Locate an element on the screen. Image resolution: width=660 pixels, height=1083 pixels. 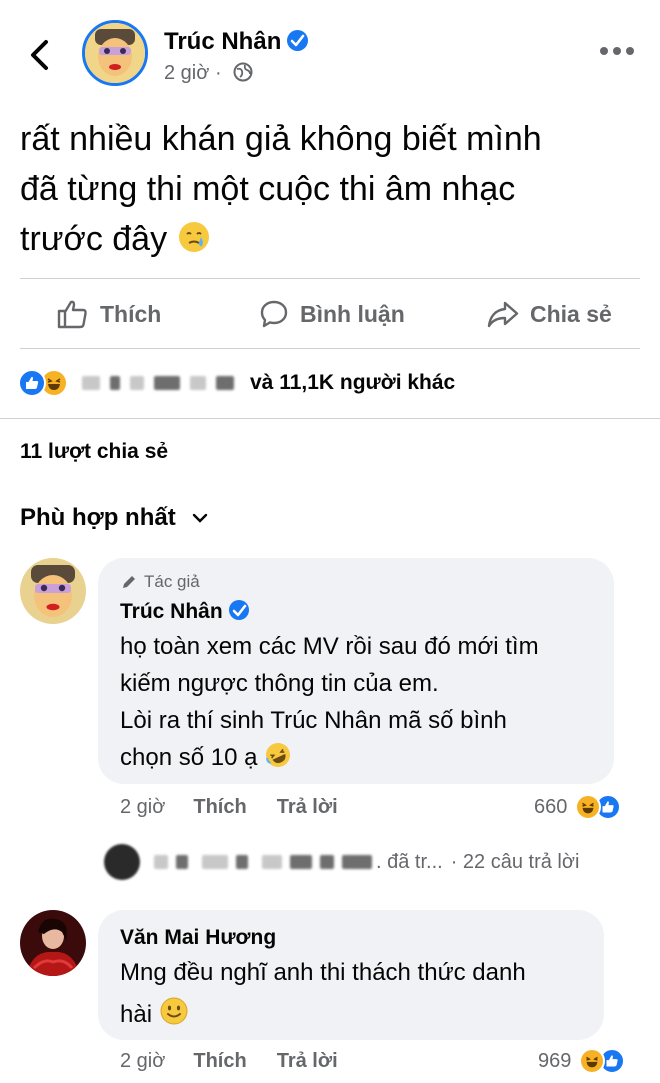
comment-text: Mng đều nghĩ anh thi thách thức danh hài is located at coordinates (323, 996).